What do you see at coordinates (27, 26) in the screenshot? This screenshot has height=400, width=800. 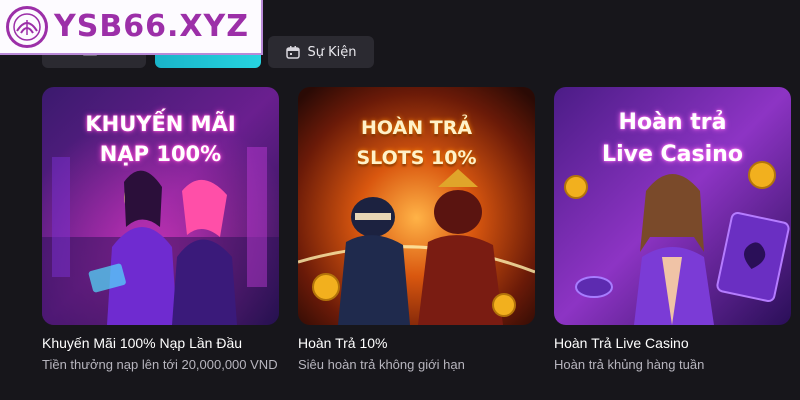 I see `logo-emblem-icon` at bounding box center [27, 26].